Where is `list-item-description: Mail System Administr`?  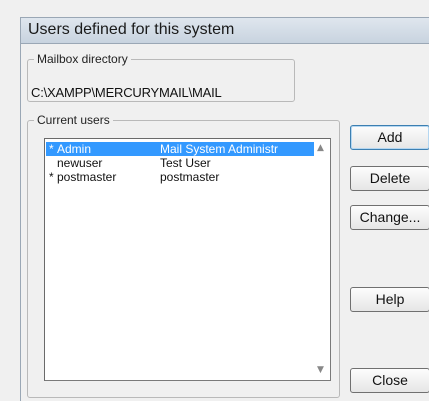 list-item-description: Mail System Administr is located at coordinates (219, 149).